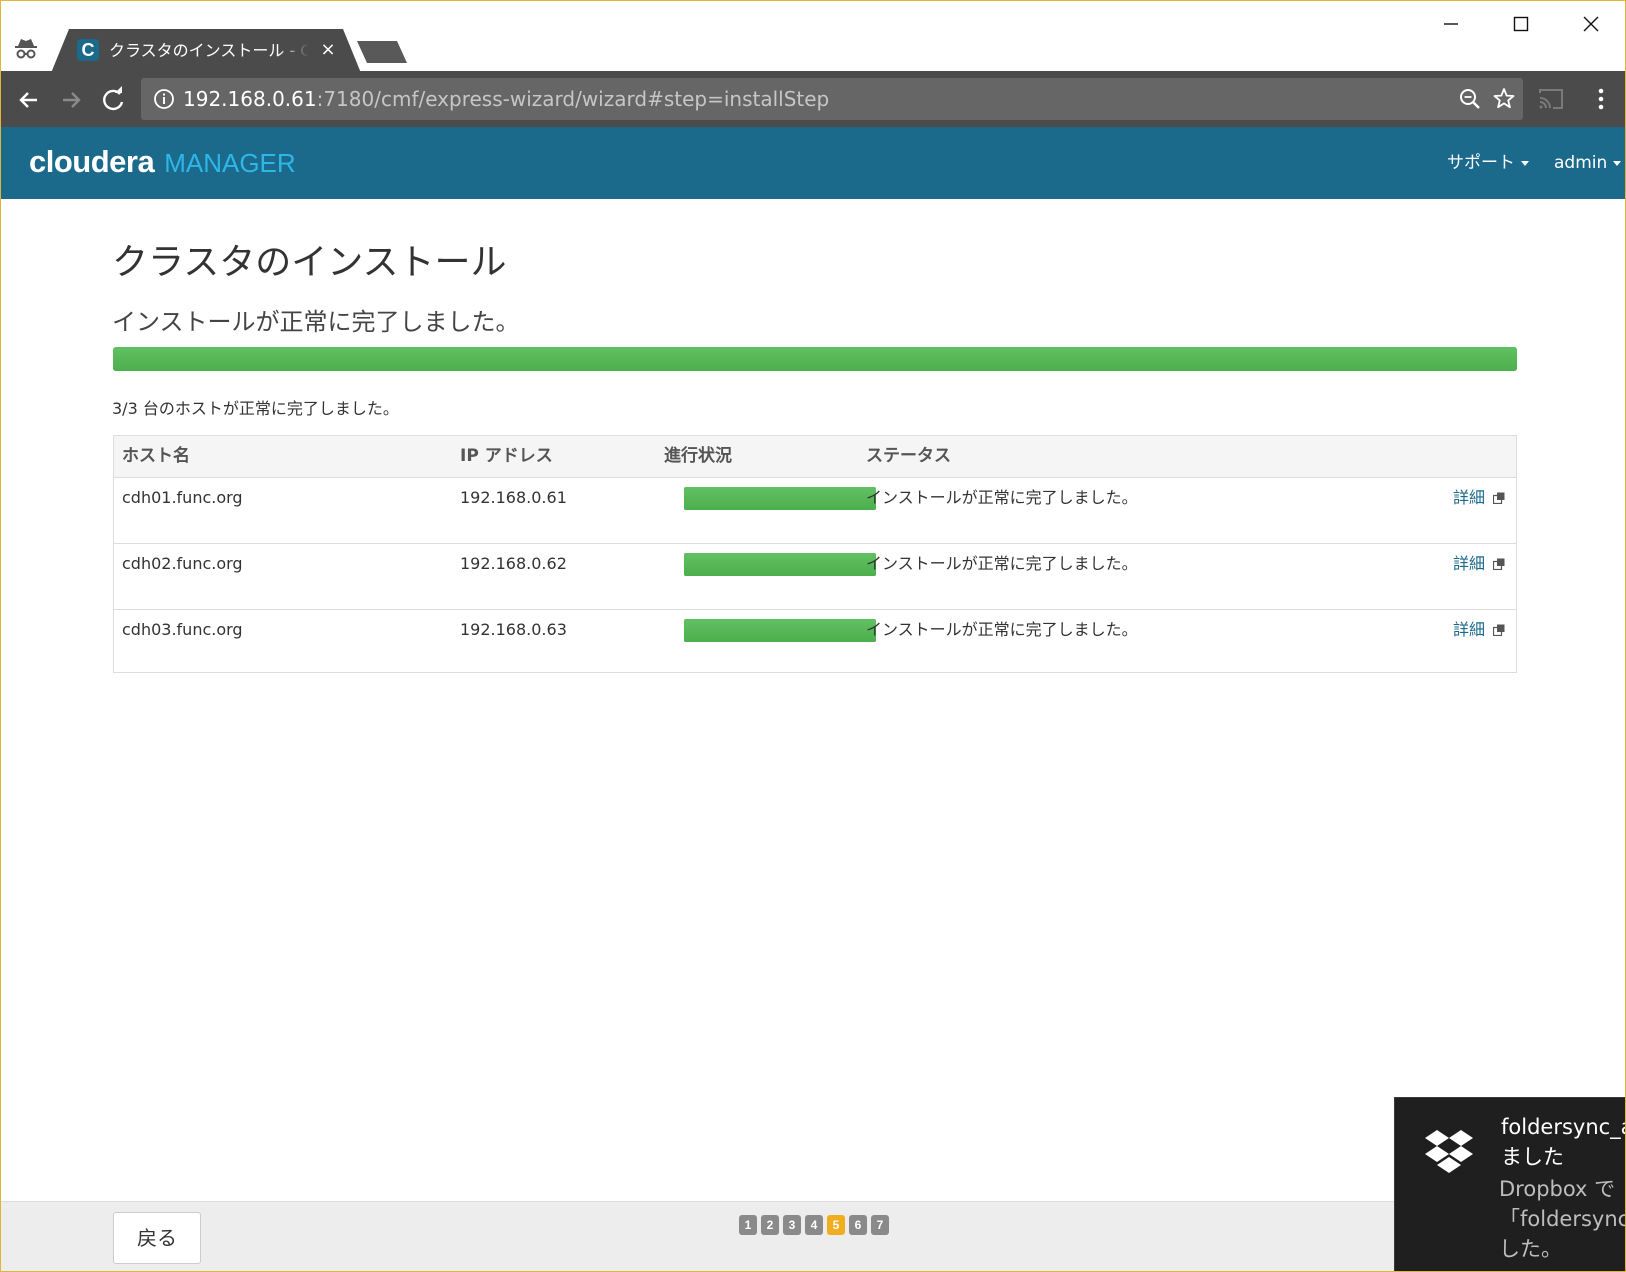 Image resolution: width=1626 pixels, height=1272 pixels. What do you see at coordinates (1563, 1142) in the screenshot?
I see `notification-title: foldersync_au ました` at bounding box center [1563, 1142].